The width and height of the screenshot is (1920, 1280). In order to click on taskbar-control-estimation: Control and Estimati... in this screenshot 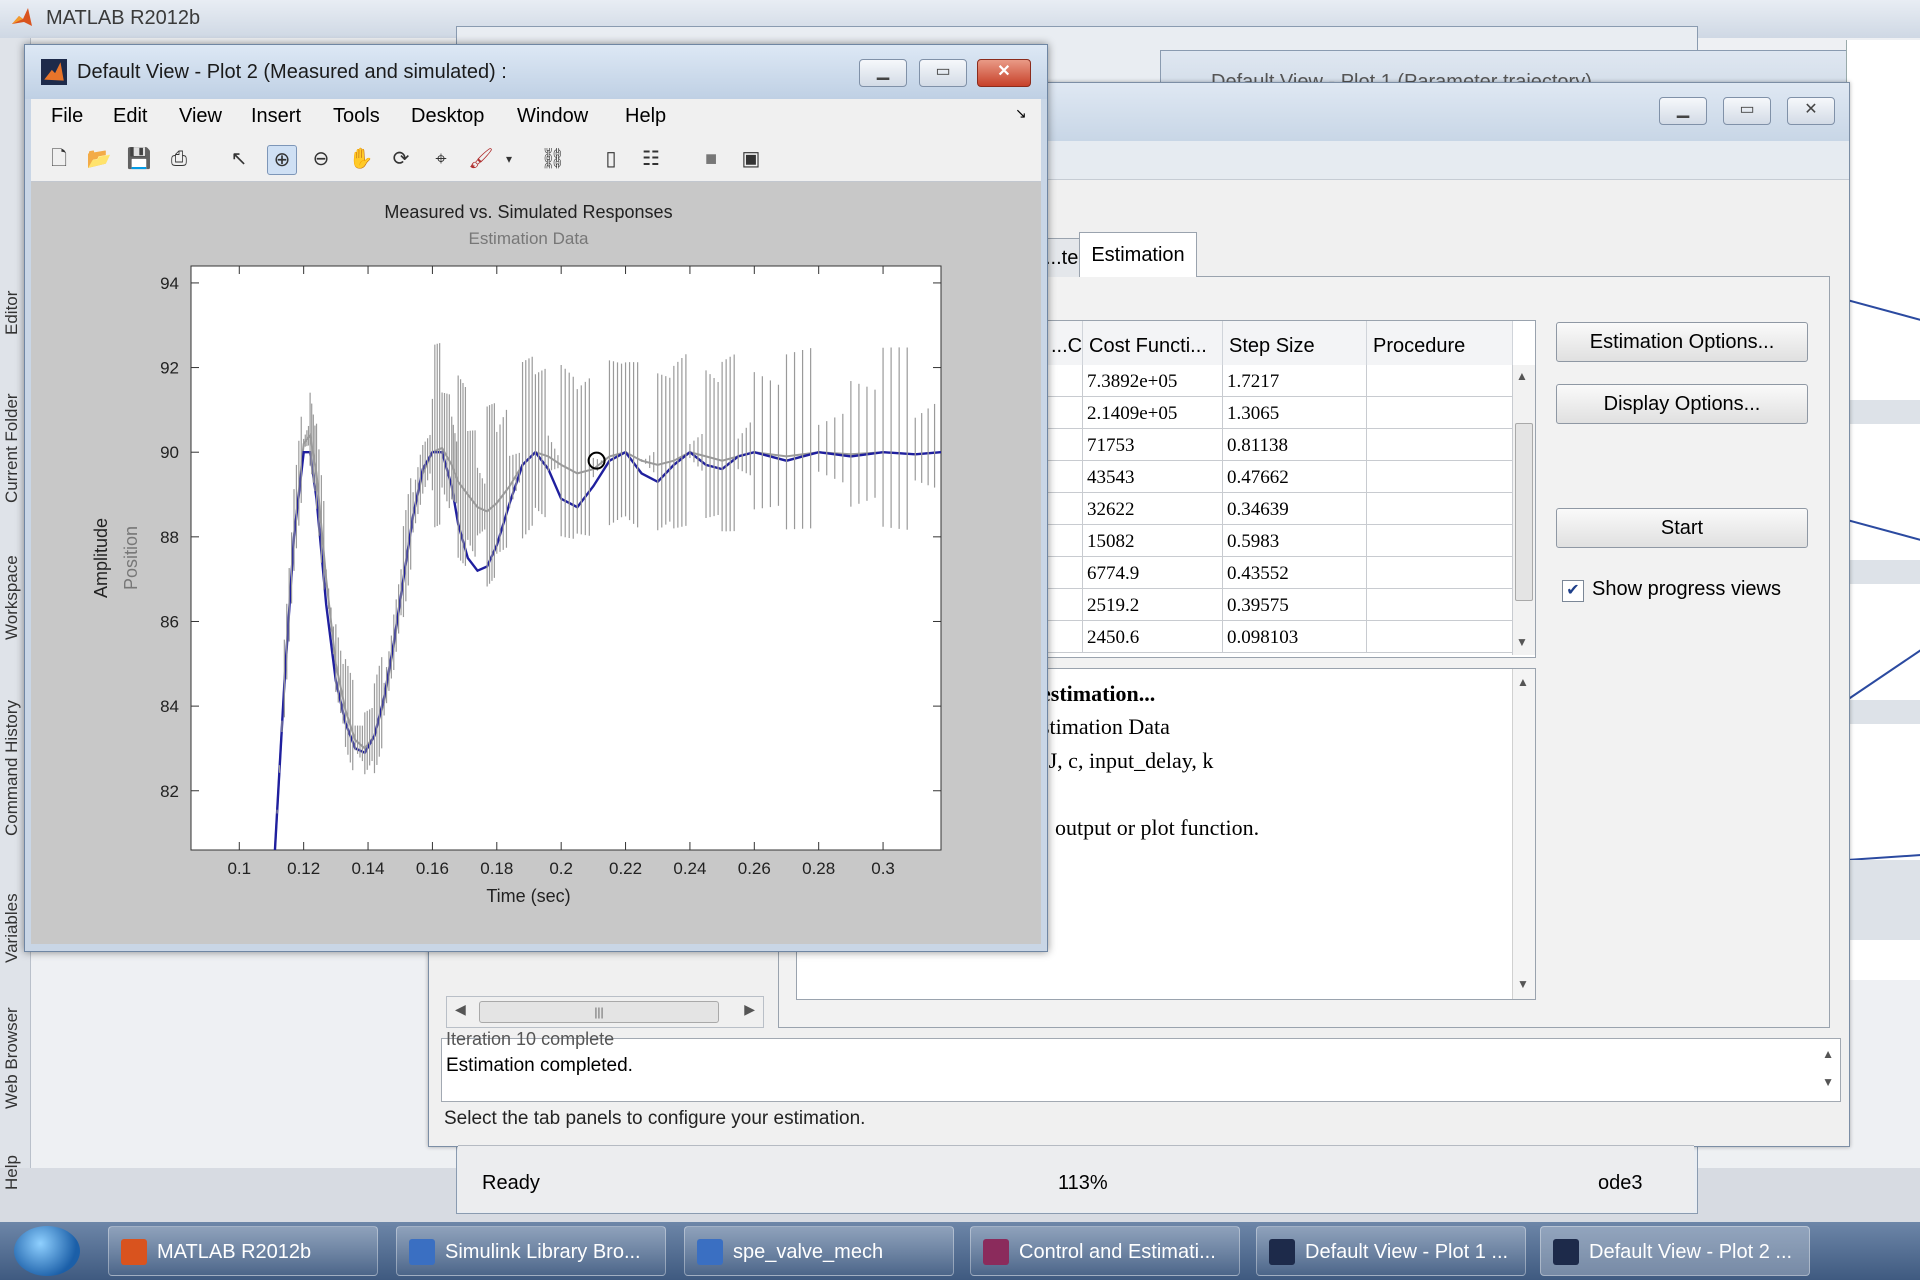, I will do `click(1105, 1251)`.